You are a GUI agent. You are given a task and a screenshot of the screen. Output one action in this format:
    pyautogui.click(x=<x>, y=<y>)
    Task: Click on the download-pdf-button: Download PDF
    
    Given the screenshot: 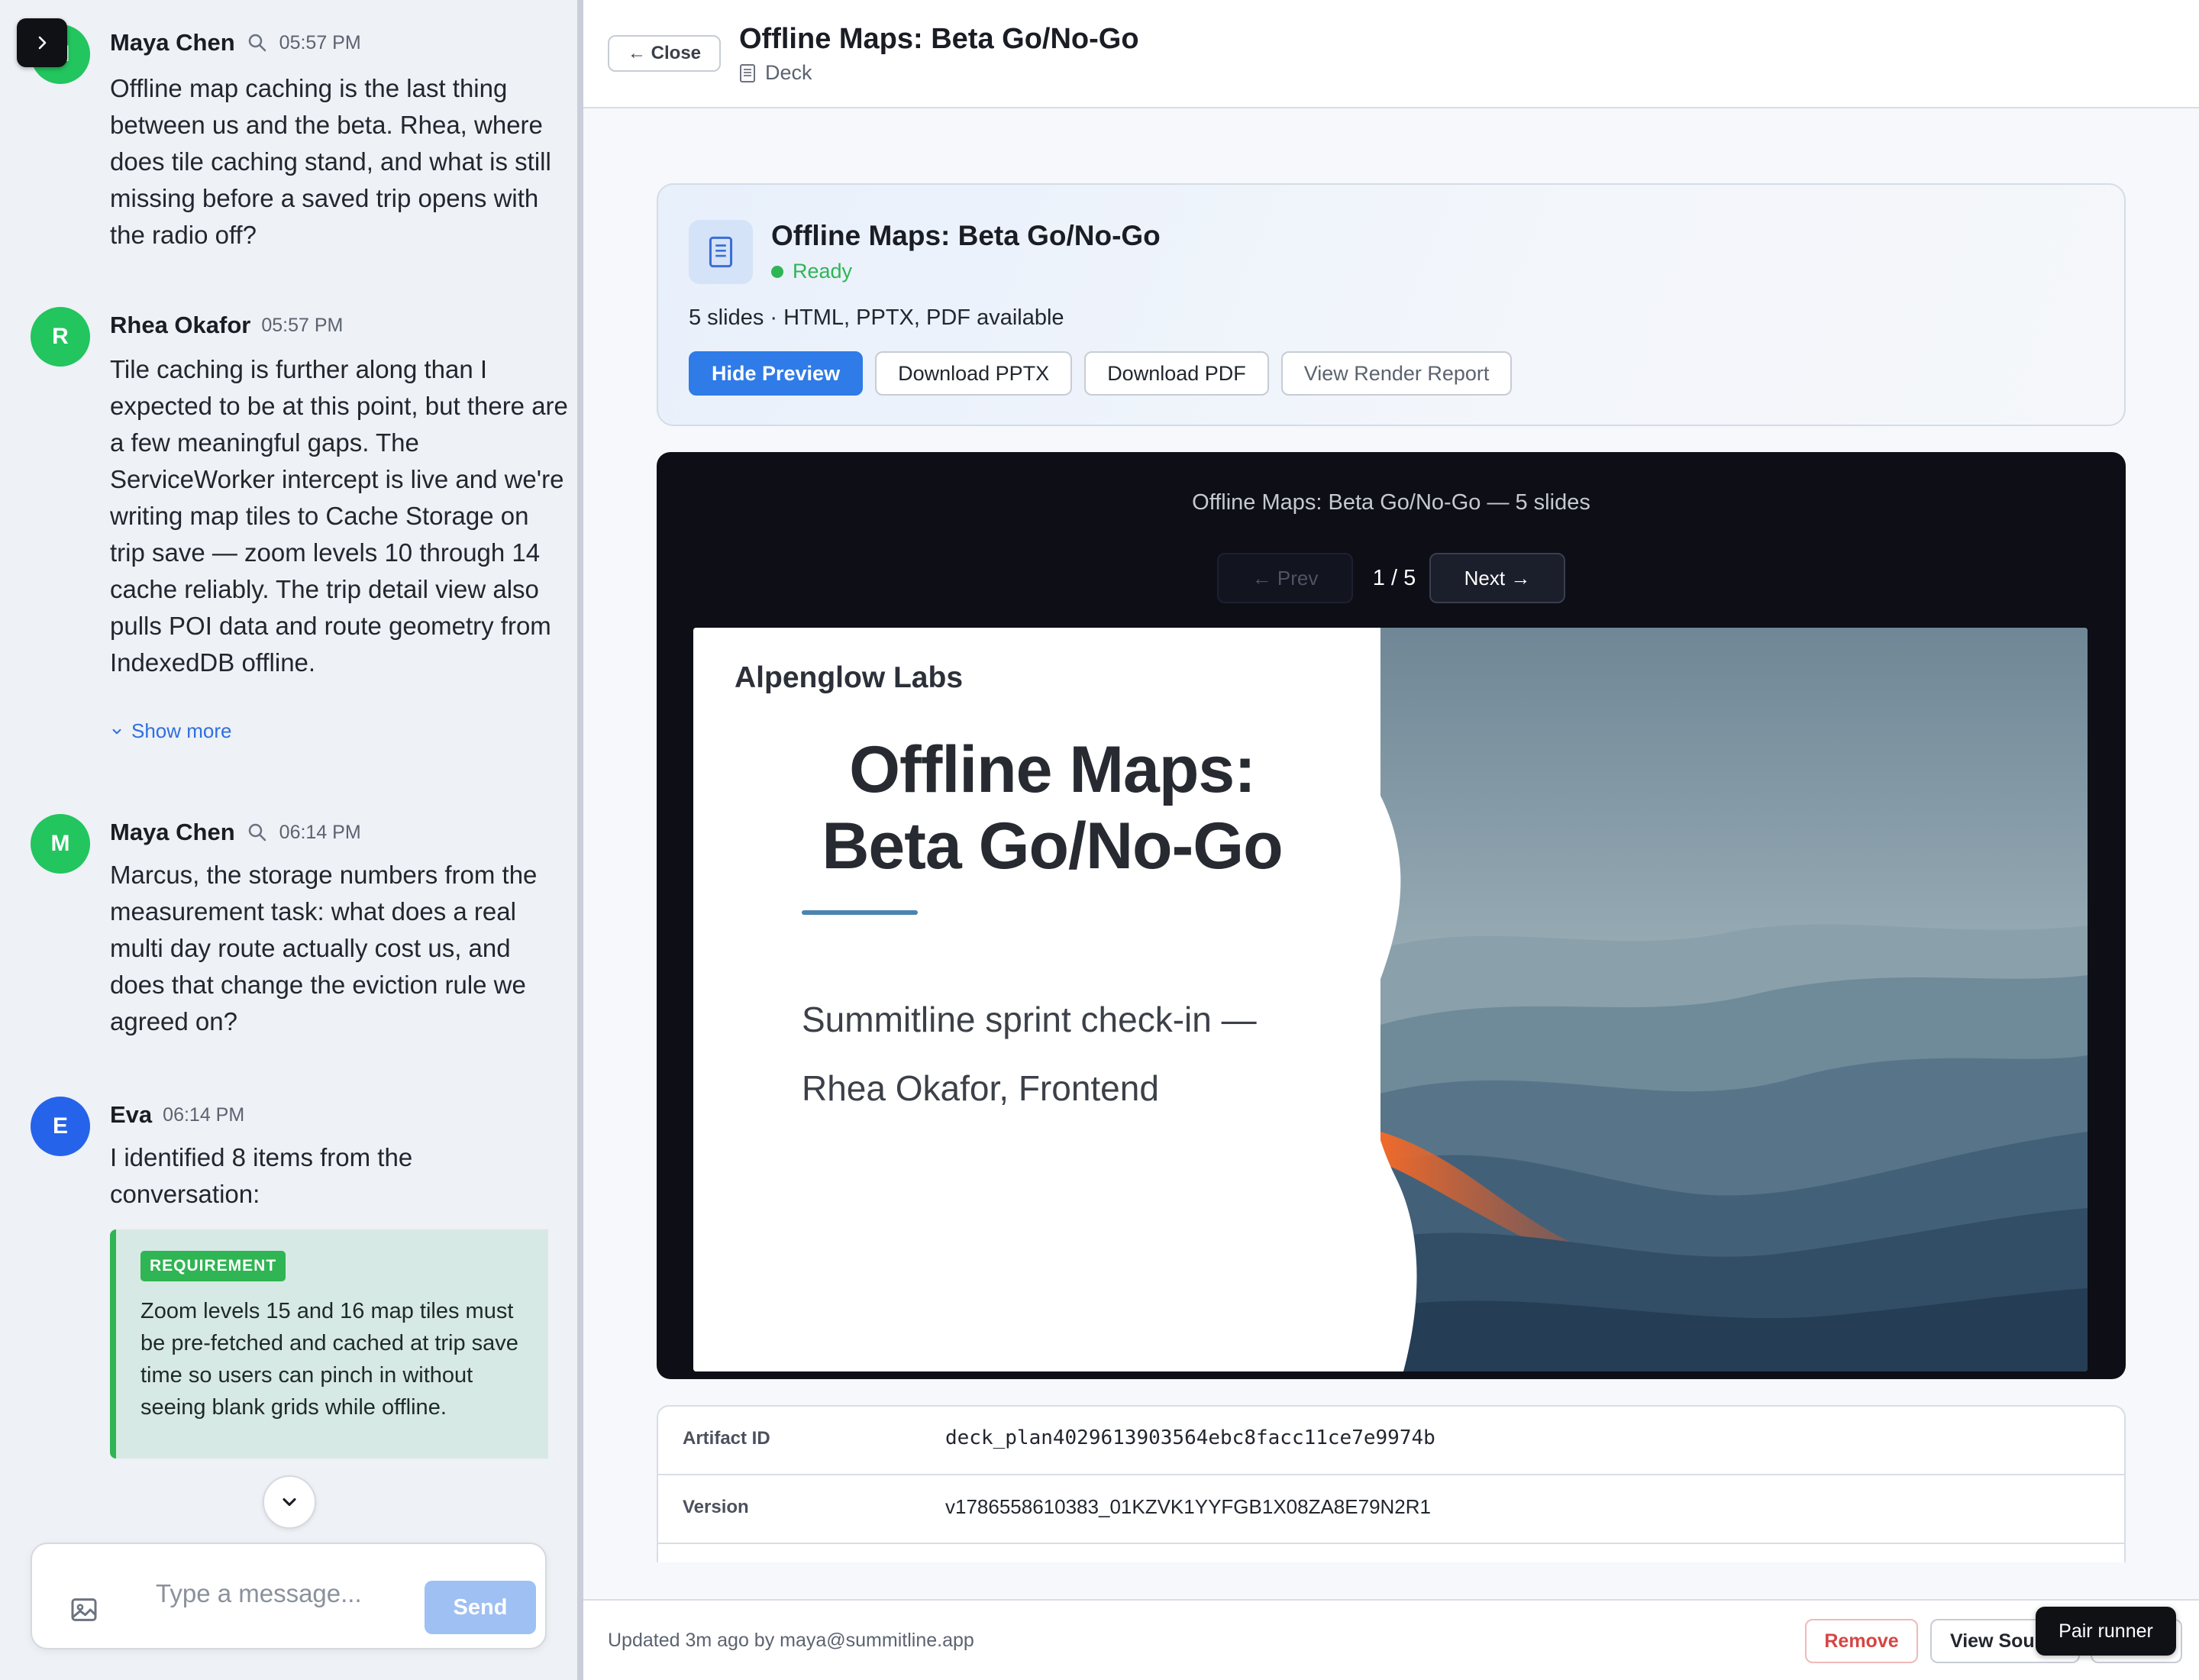 What is the action you would take?
    pyautogui.click(x=1176, y=373)
    